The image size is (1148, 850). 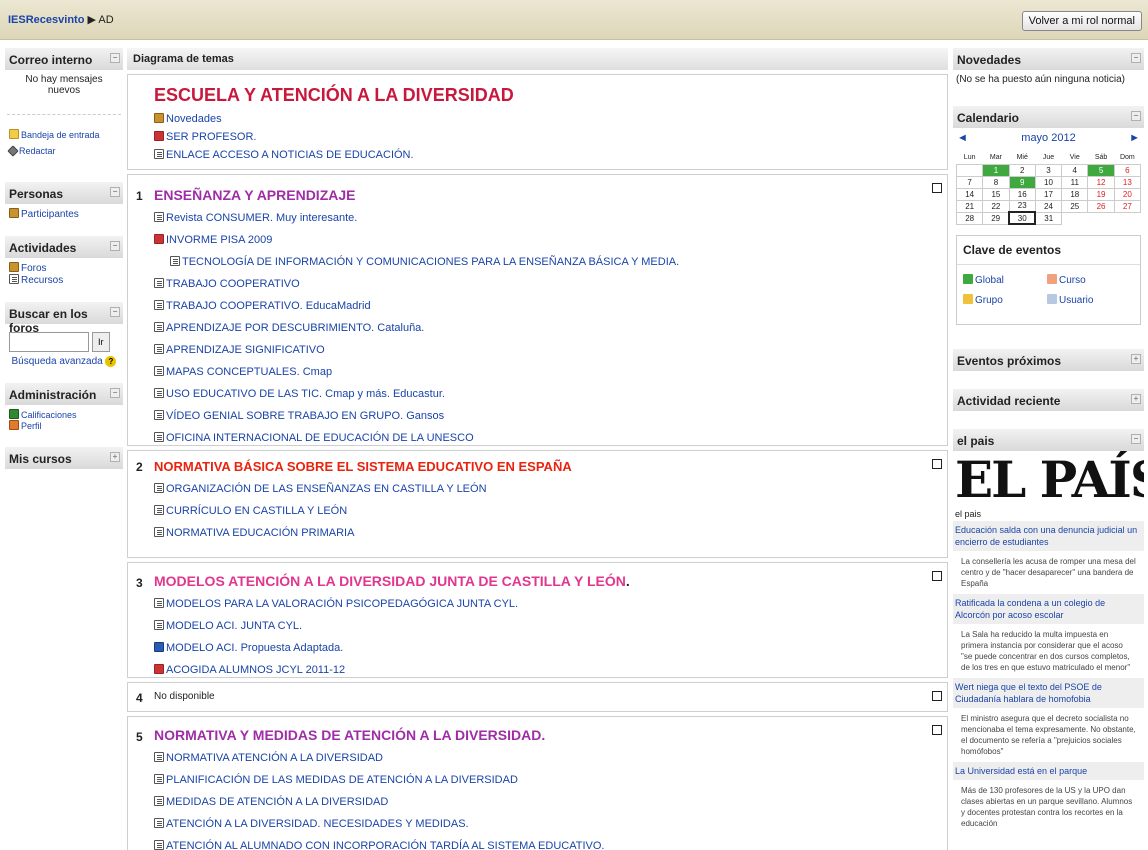 I want to click on breadcrumb-home-link: IESRecesvinto, so click(x=46, y=20).